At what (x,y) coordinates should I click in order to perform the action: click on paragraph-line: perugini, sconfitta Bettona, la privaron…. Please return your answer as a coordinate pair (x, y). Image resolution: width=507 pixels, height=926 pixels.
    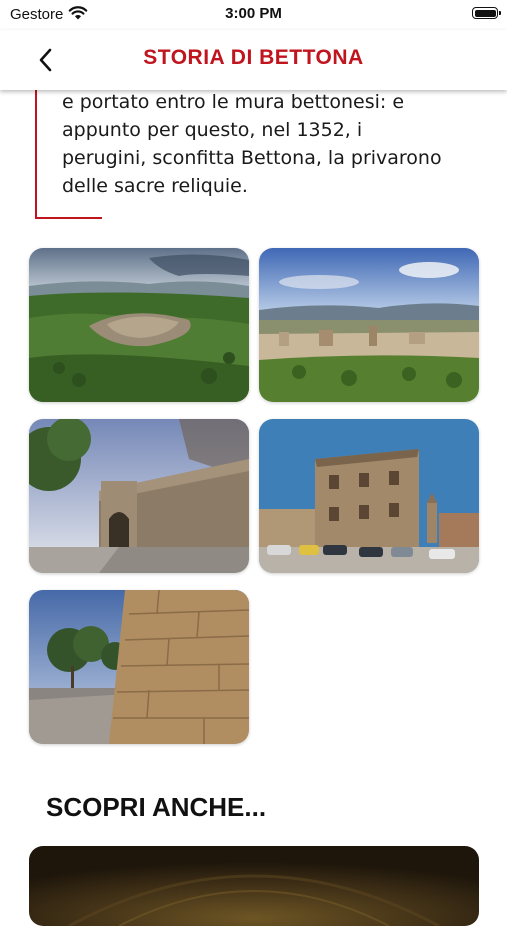
    Looking at the image, I should click on (252, 158).